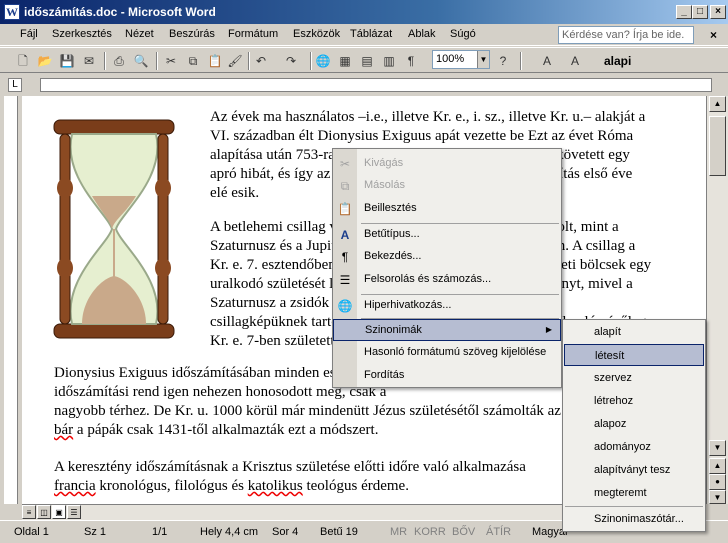 The width and height of the screenshot is (728, 543). I want to click on misspelled-word: francia, so click(75, 486).